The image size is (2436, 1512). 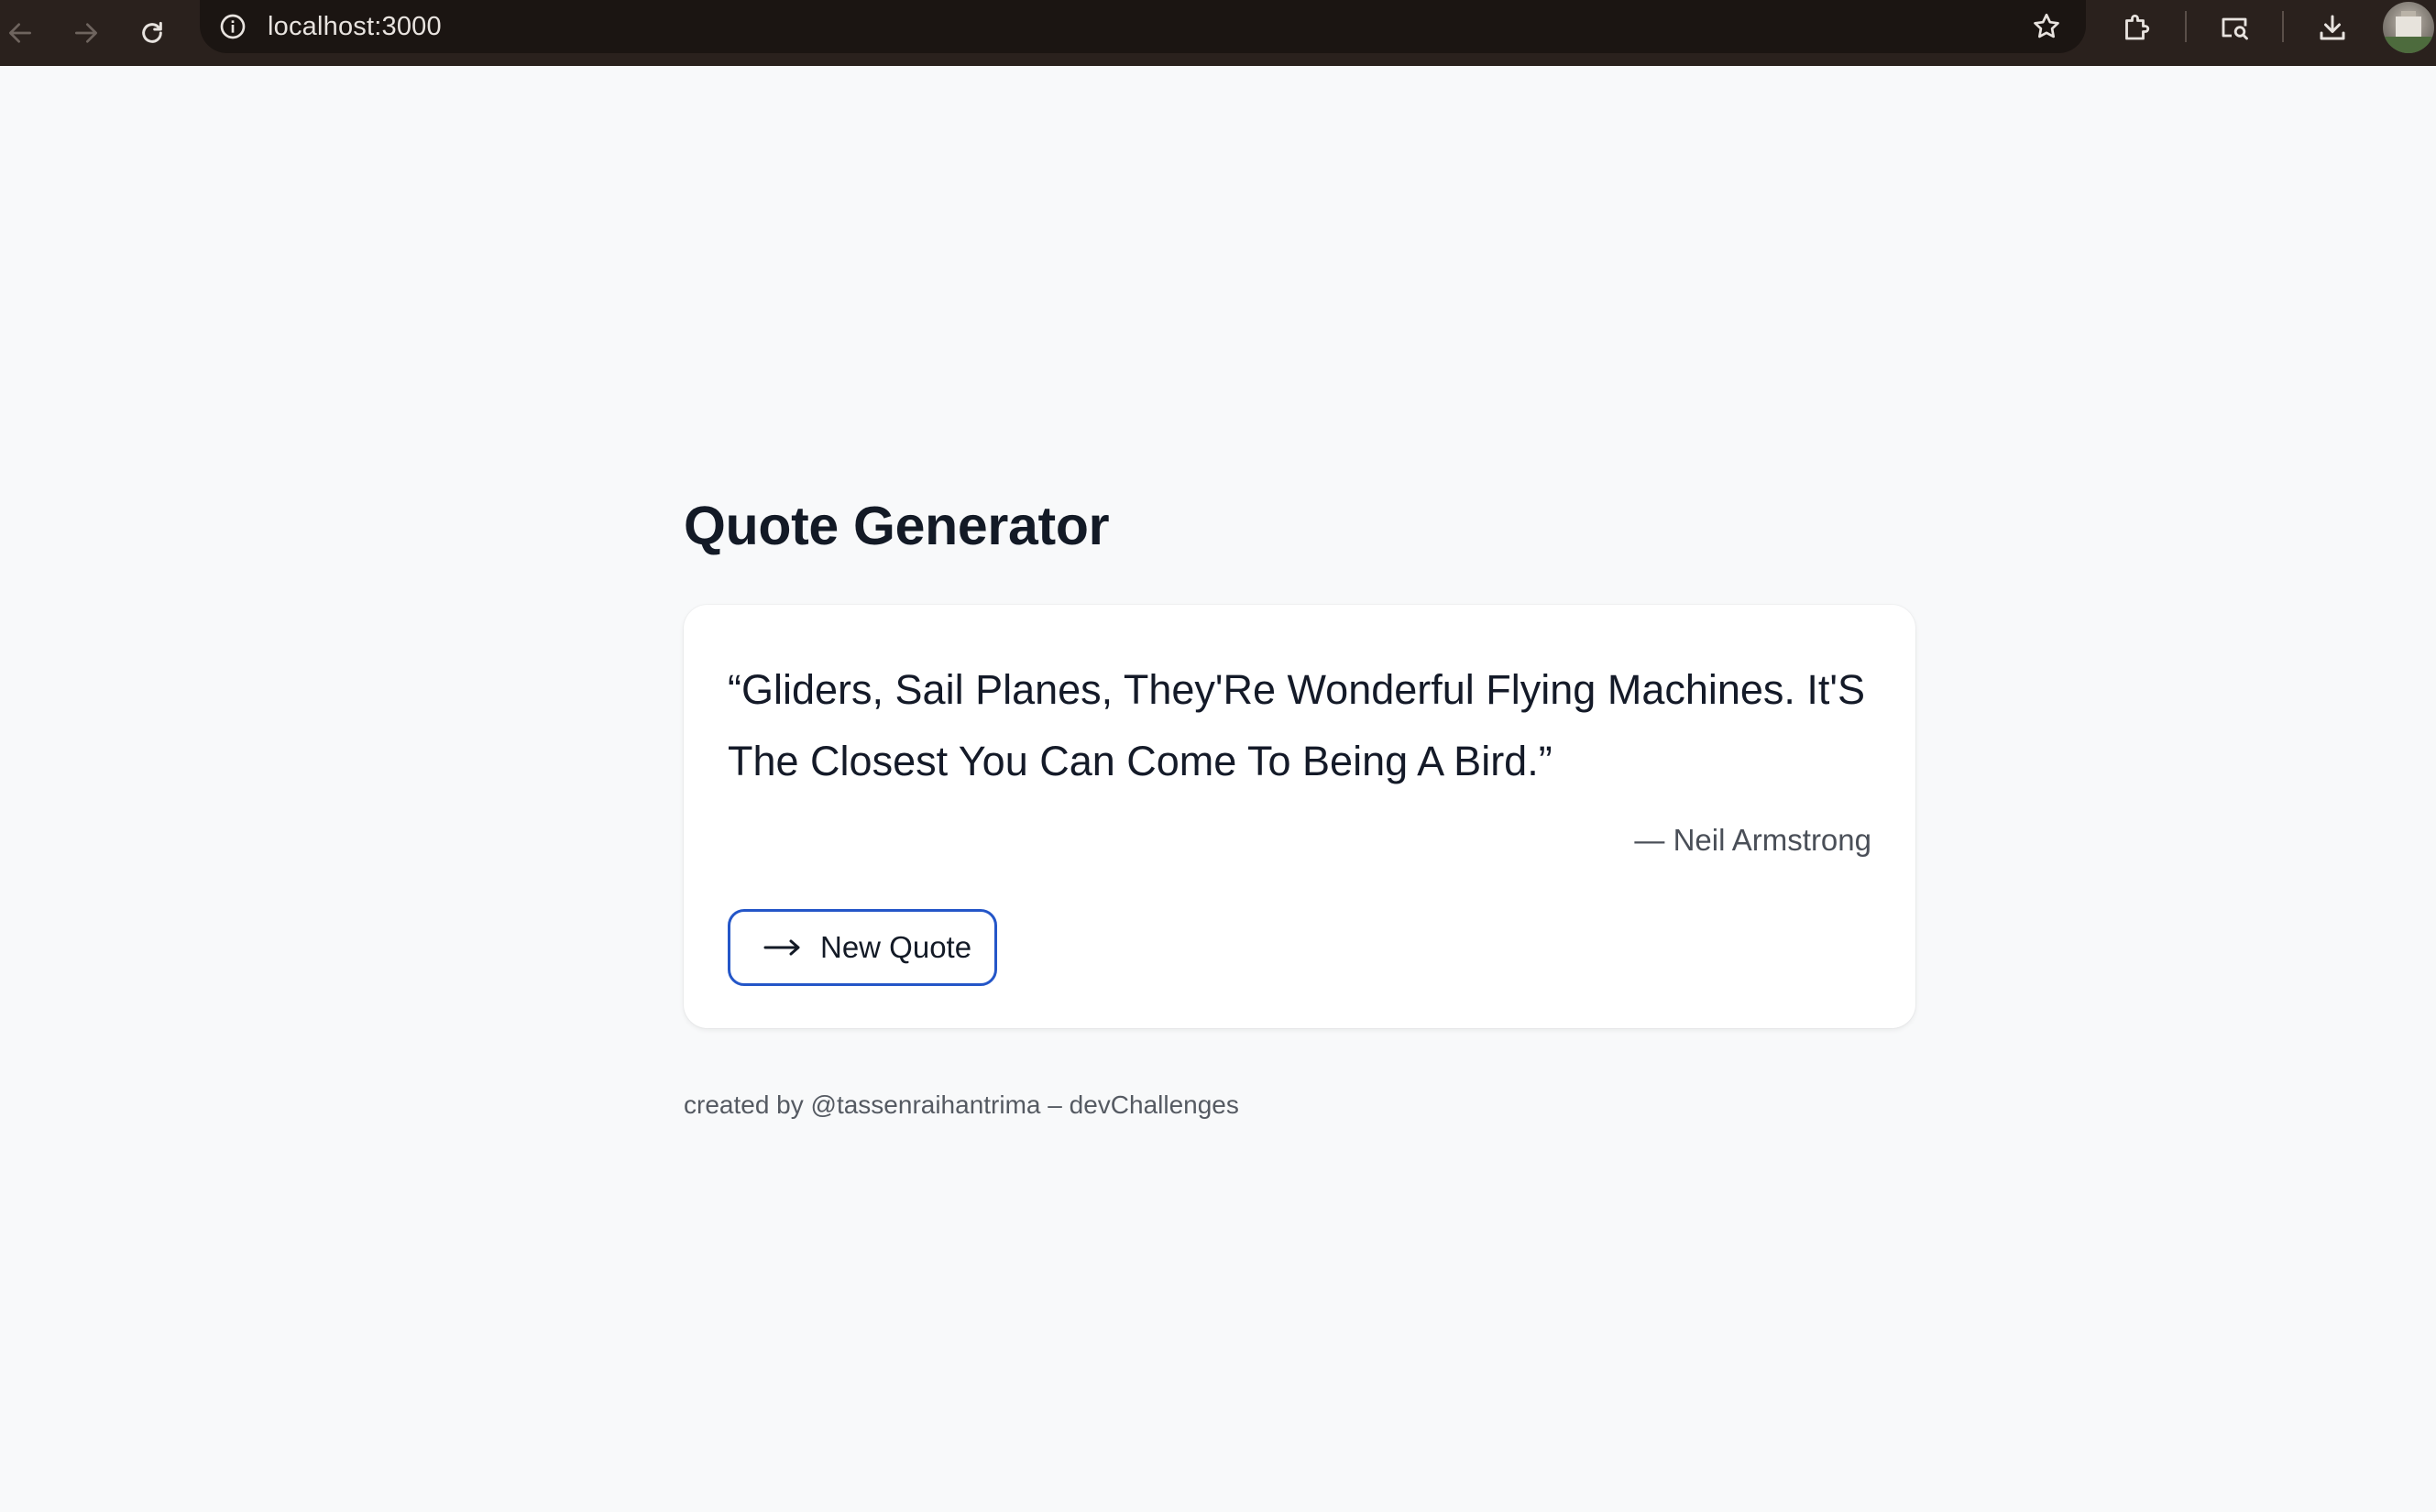 I want to click on extensions-icon, so click(x=2136, y=27).